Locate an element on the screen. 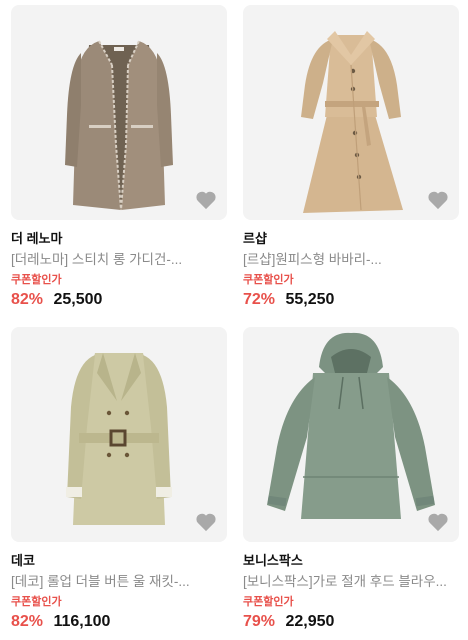 The width and height of the screenshot is (468, 640). discount-rate: 79% is located at coordinates (259, 621).